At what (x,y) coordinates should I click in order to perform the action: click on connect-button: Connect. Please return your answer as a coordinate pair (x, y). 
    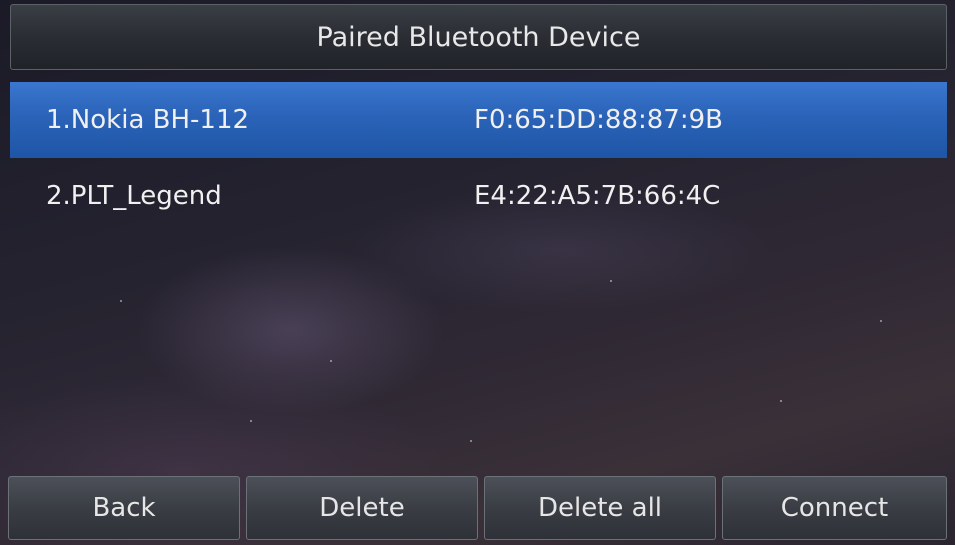
    Looking at the image, I should click on (834, 508).